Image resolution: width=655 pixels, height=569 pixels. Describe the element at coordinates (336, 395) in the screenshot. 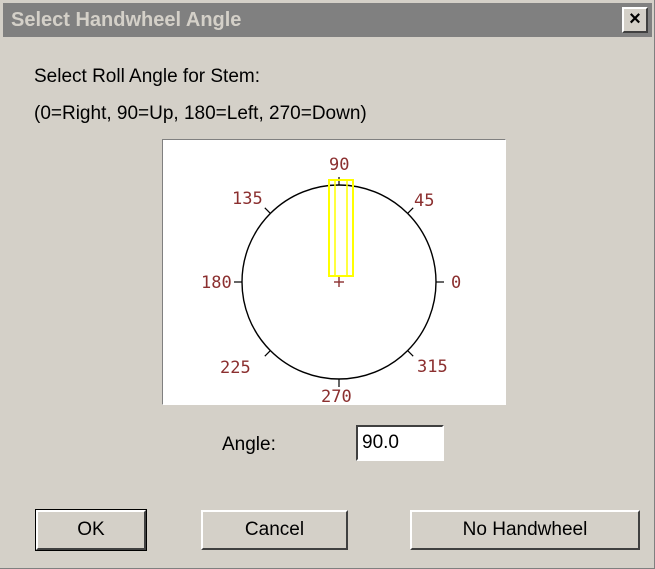

I see `tick-label-270: 270` at that location.